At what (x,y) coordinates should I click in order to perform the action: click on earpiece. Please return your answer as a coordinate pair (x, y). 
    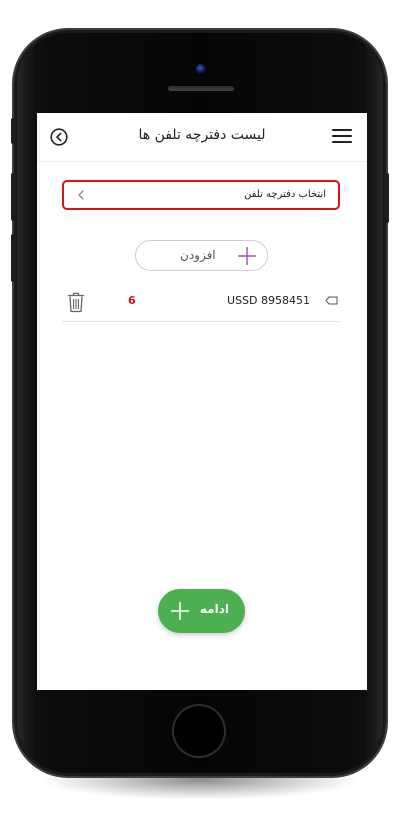
    Looking at the image, I should click on (201, 88).